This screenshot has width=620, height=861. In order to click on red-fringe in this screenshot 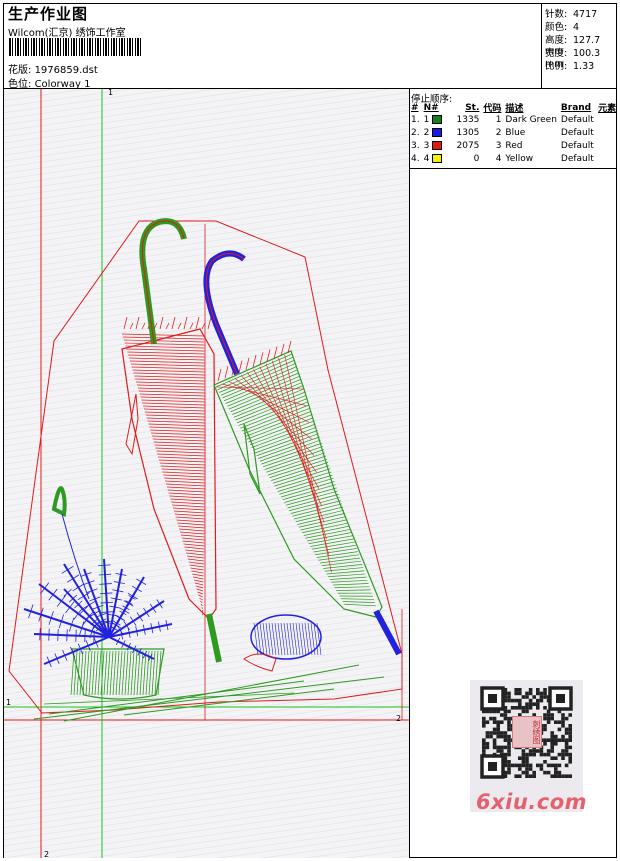, I will do `click(143, 326)`.